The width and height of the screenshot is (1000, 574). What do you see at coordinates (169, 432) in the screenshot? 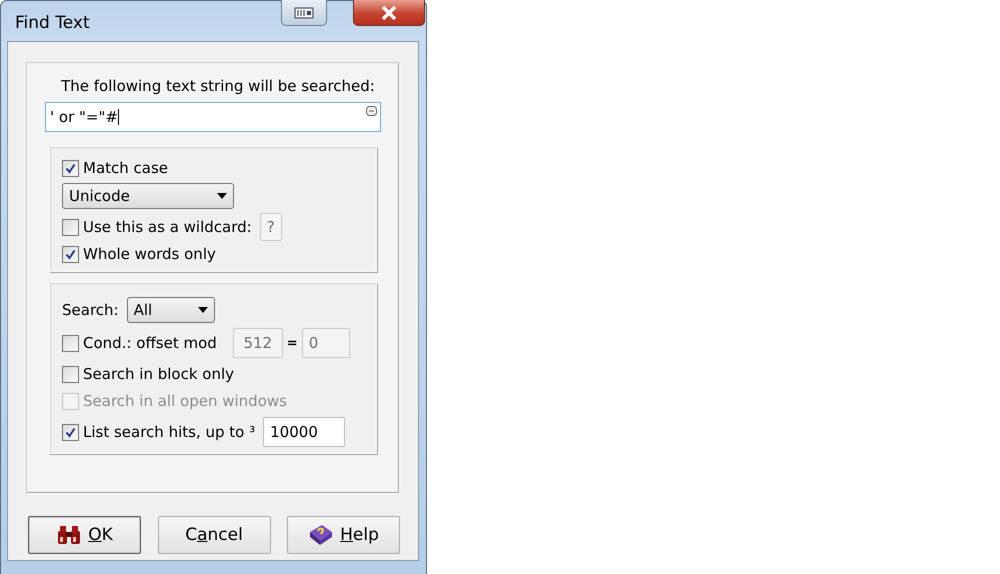
I see `checkbox-label: List search hits, up to ³` at bounding box center [169, 432].